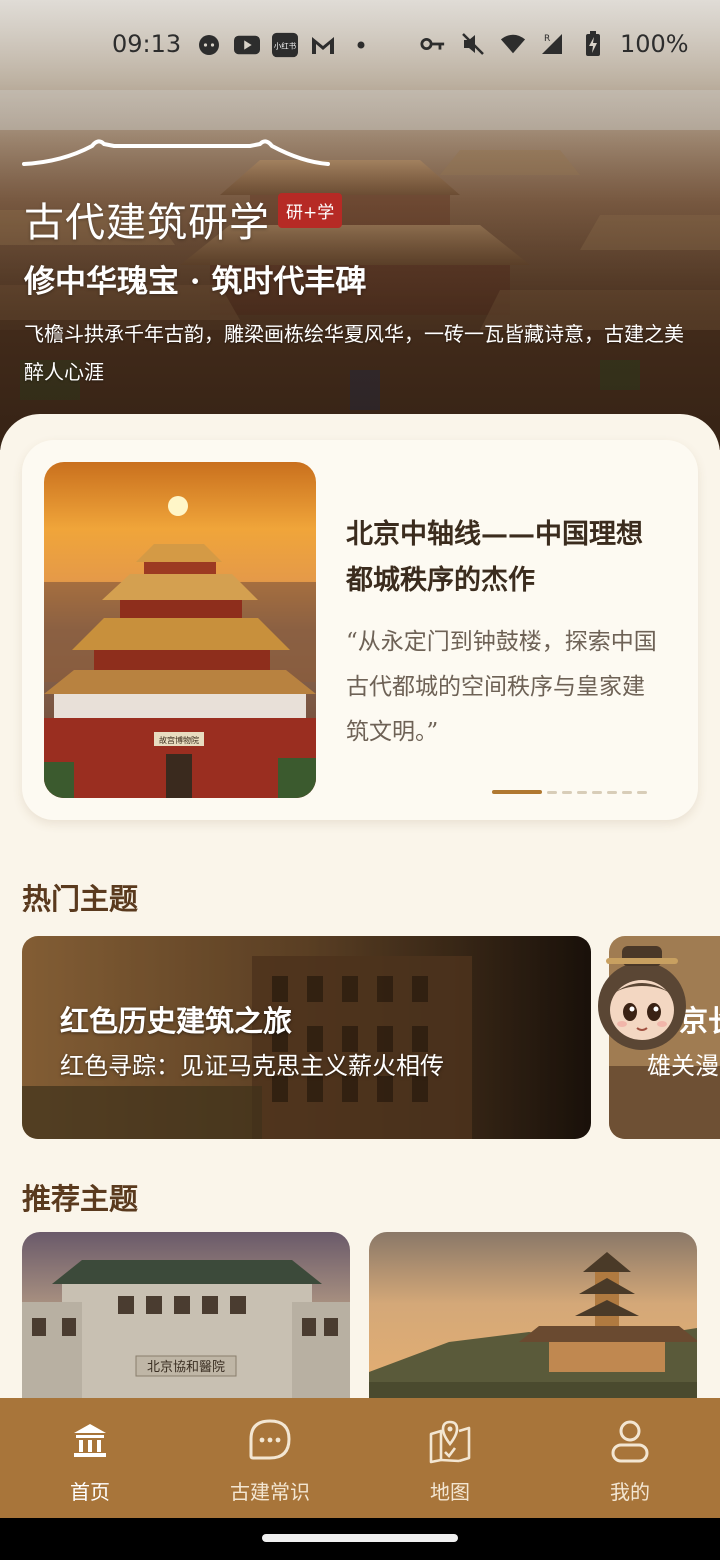 Image resolution: width=720 pixels, height=1560 pixels. Describe the element at coordinates (517, 792) in the screenshot. I see `carousel-dot-active` at that location.